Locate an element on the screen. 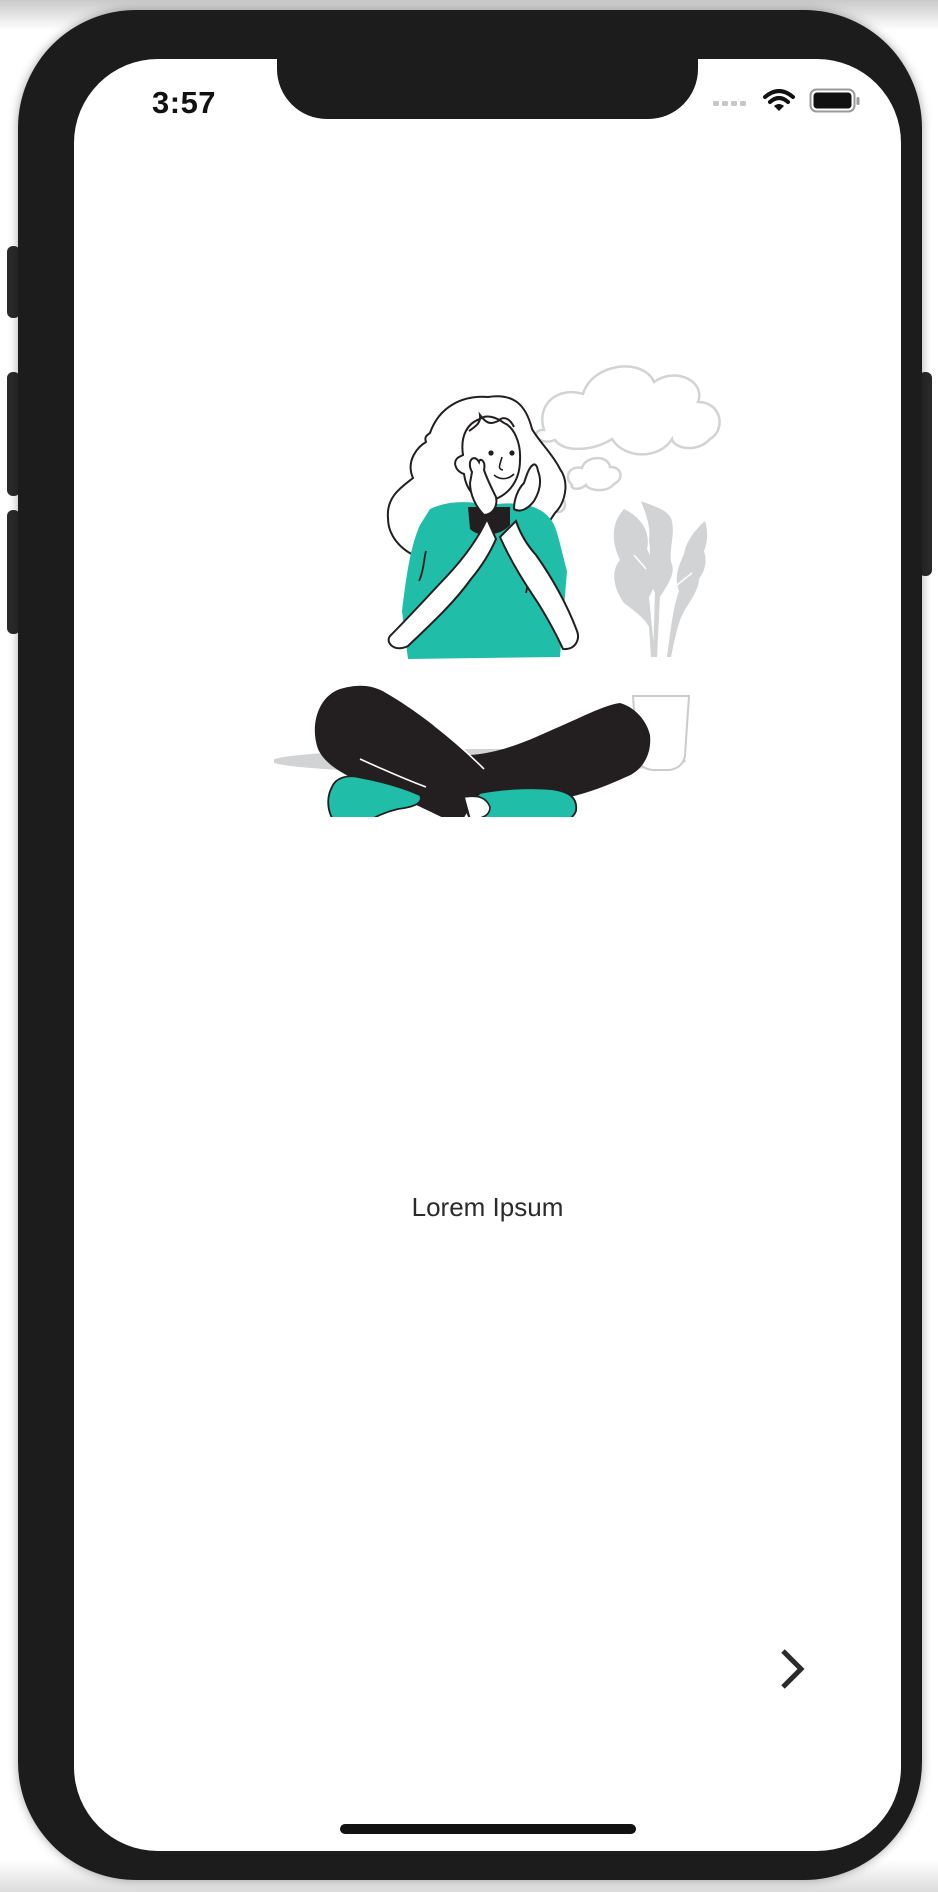 The height and width of the screenshot is (1892, 938). status-icons is located at coordinates (787, 103).